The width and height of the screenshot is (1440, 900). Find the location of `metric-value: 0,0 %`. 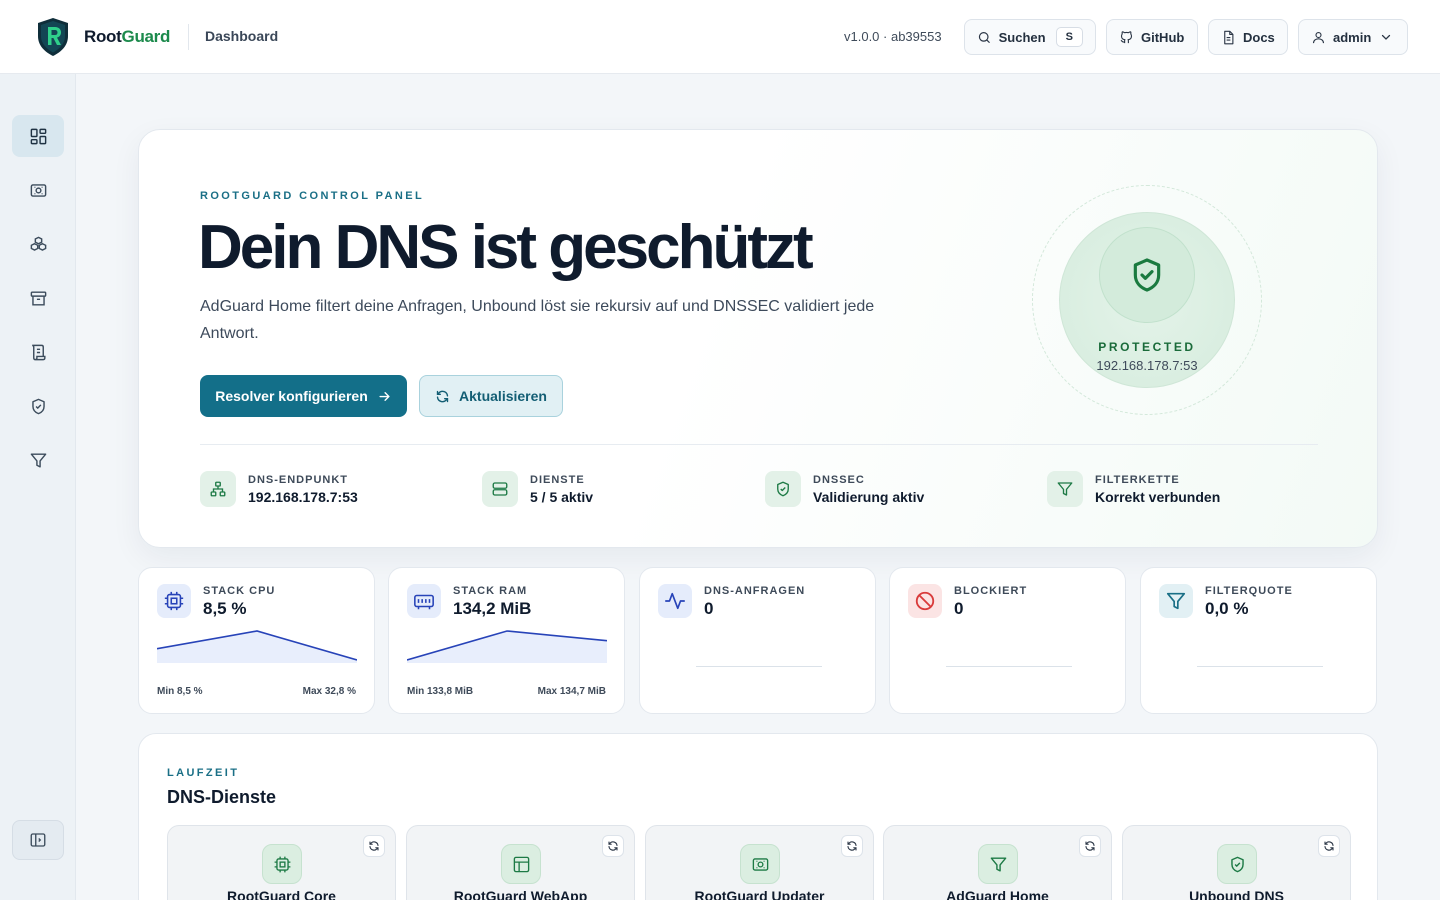

metric-value: 0,0 % is located at coordinates (1227, 608).